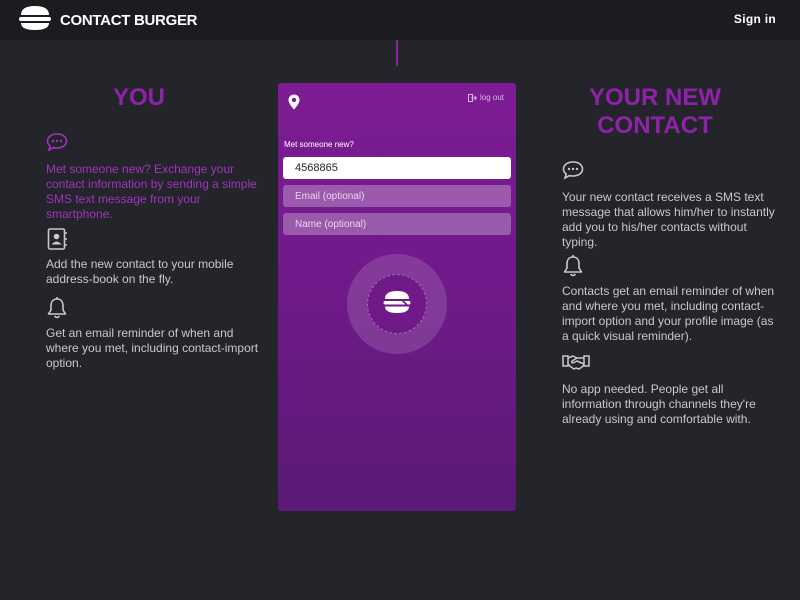 This screenshot has width=800, height=600. I want to click on handshake-icon, so click(665, 364).